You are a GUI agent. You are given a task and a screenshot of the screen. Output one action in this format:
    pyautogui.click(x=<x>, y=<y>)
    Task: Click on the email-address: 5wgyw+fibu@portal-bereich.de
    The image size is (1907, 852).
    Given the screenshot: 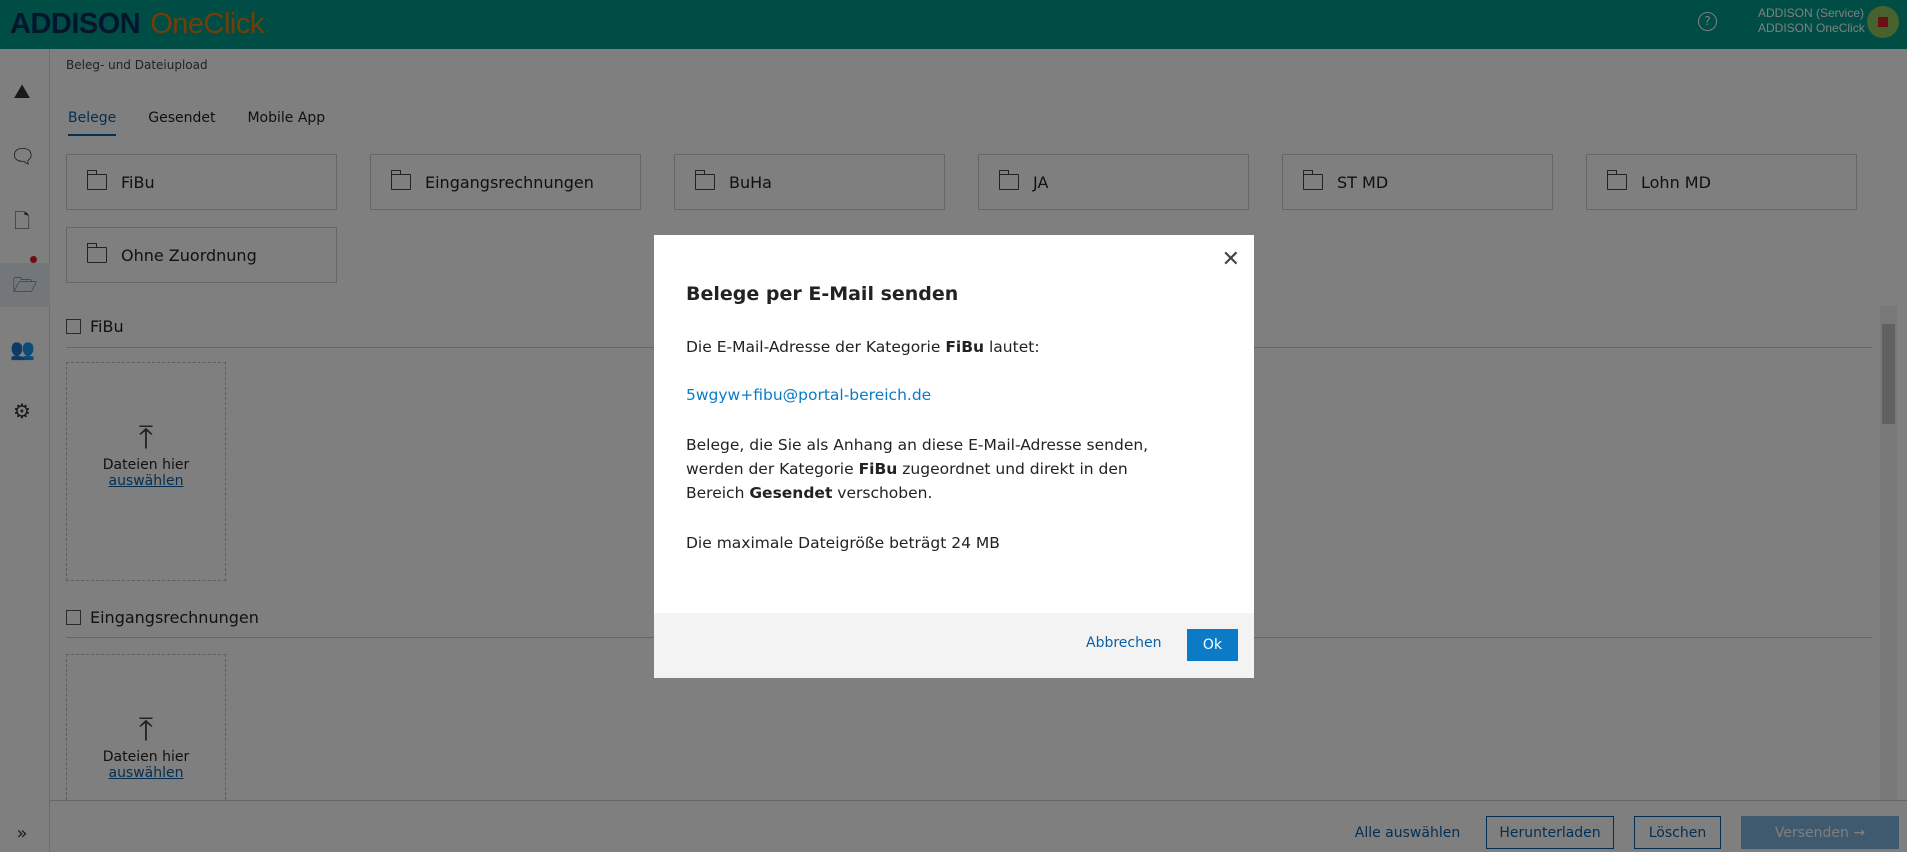 What is the action you would take?
    pyautogui.click(x=808, y=395)
    